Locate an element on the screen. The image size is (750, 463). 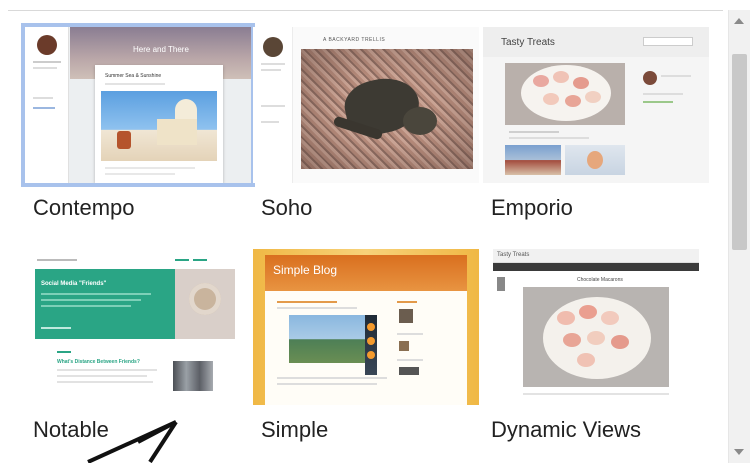
scroll-up-arrow-icon is located at coordinates (739, 21).